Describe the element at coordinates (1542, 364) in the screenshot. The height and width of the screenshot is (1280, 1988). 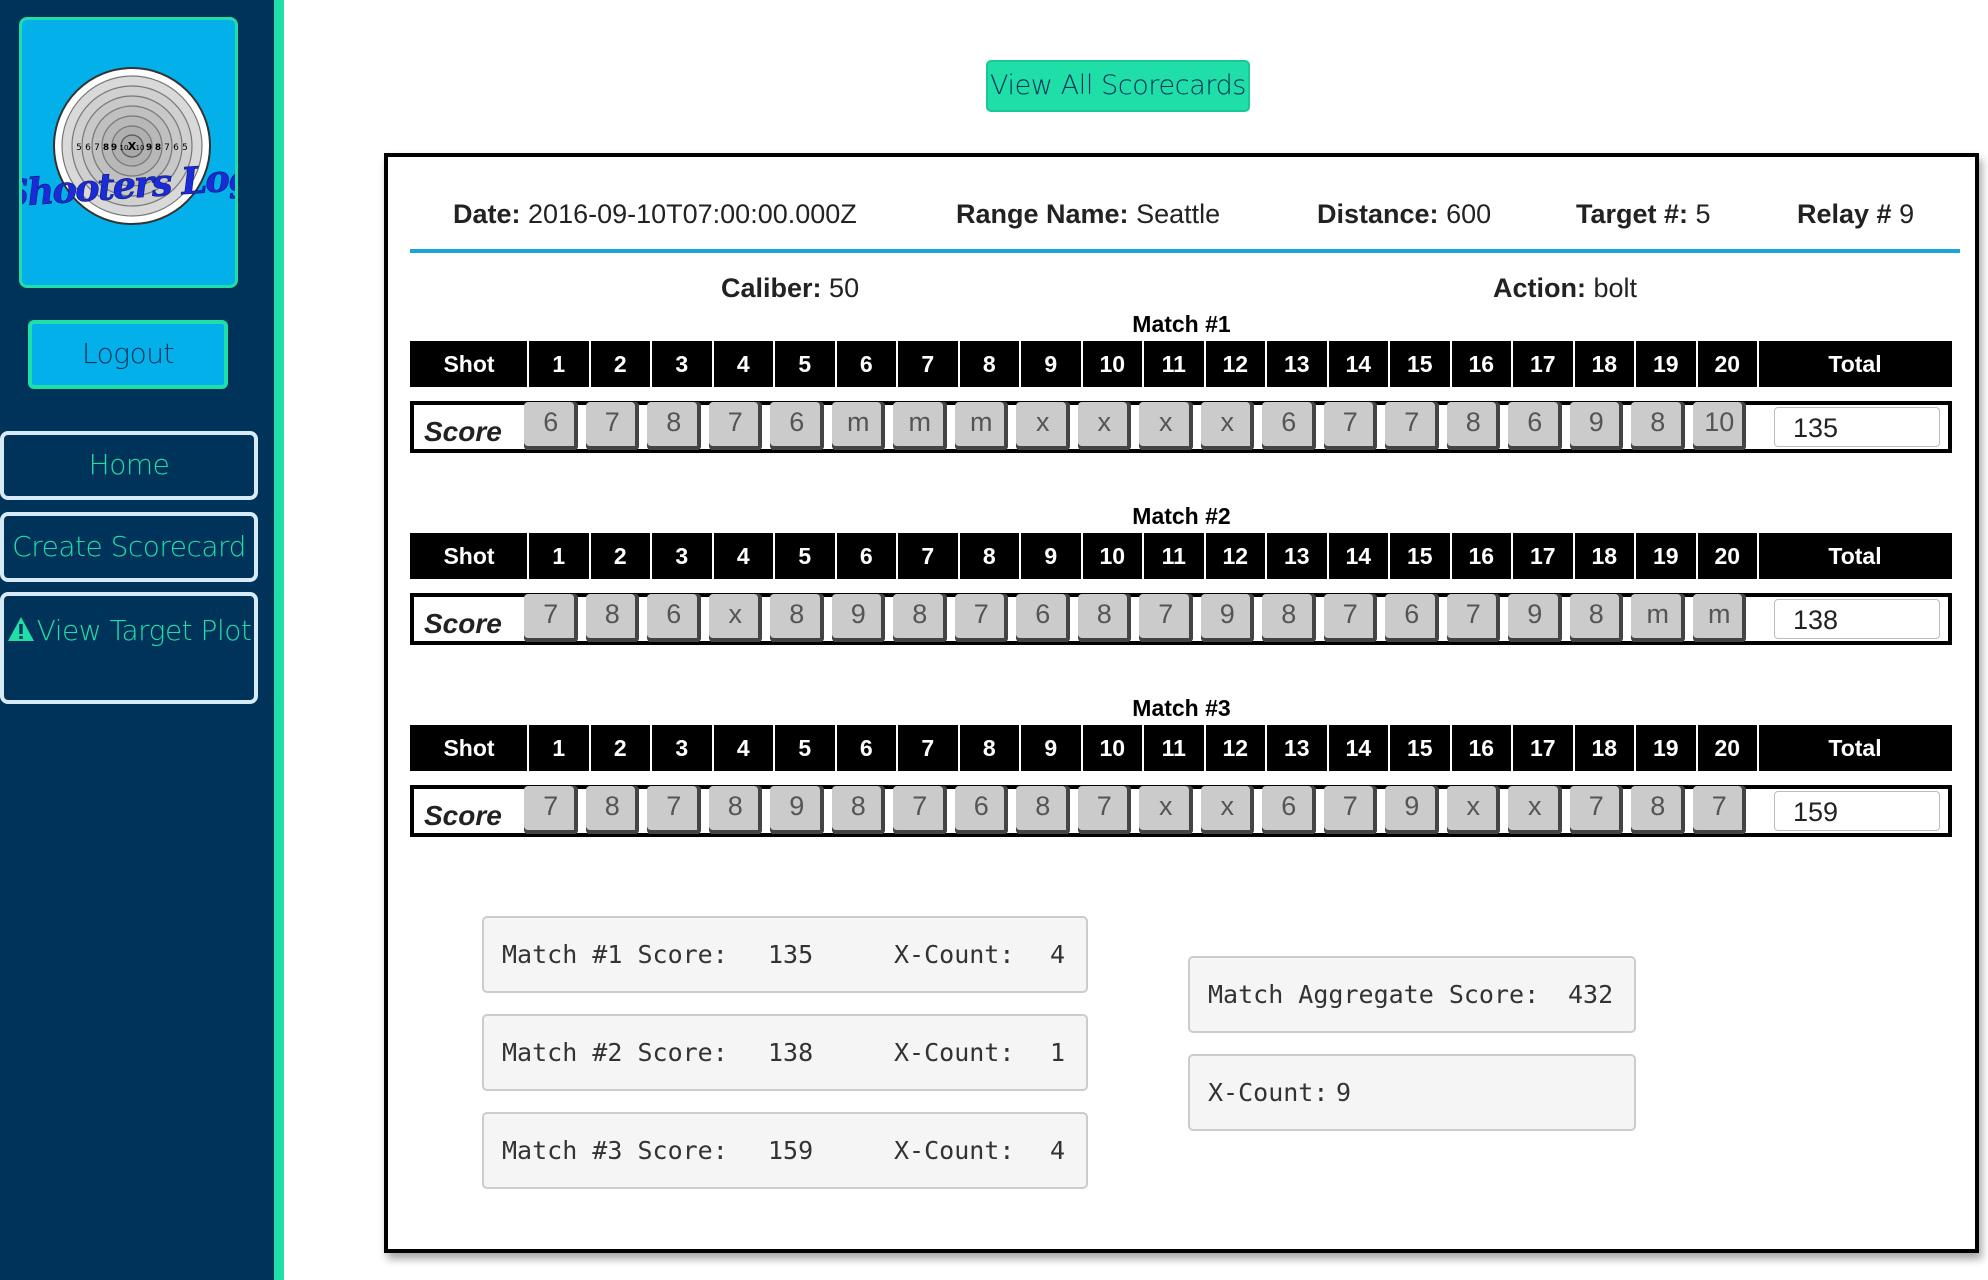
I see `shot-number-header: 17` at that location.